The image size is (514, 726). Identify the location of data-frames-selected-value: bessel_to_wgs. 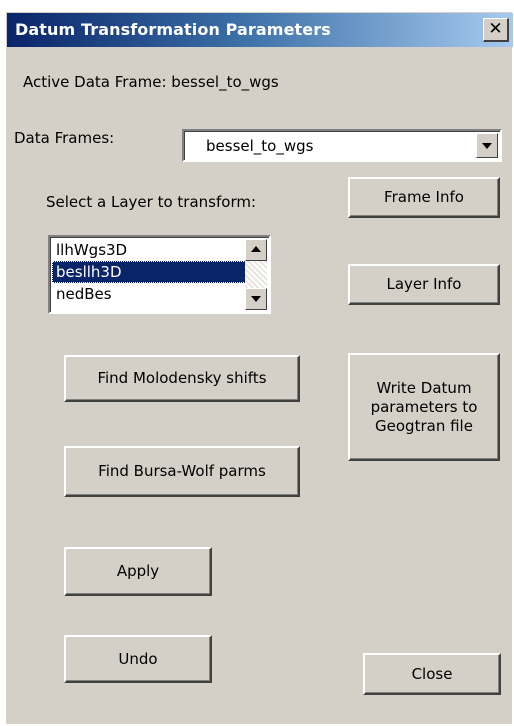
(260, 146).